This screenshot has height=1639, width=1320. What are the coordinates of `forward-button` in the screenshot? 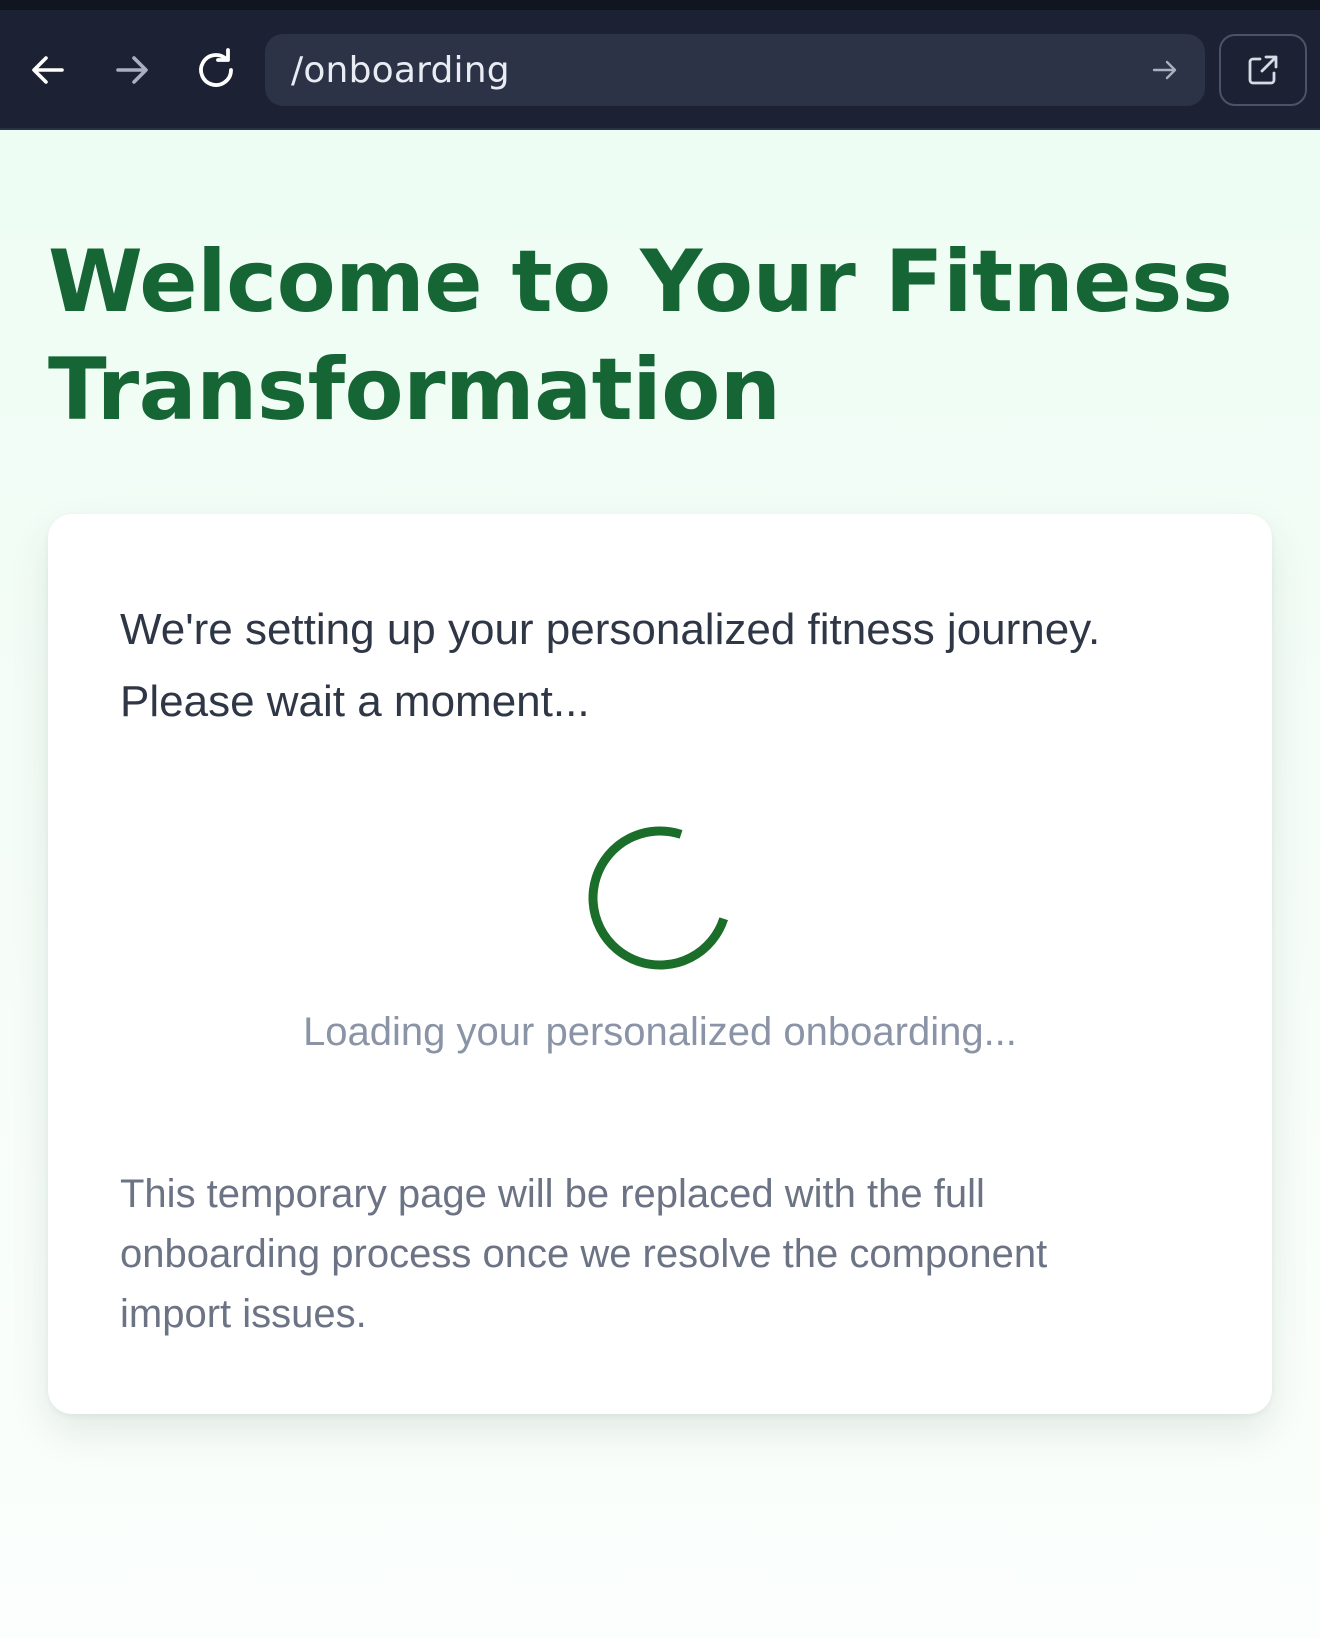 It's located at (132, 70).